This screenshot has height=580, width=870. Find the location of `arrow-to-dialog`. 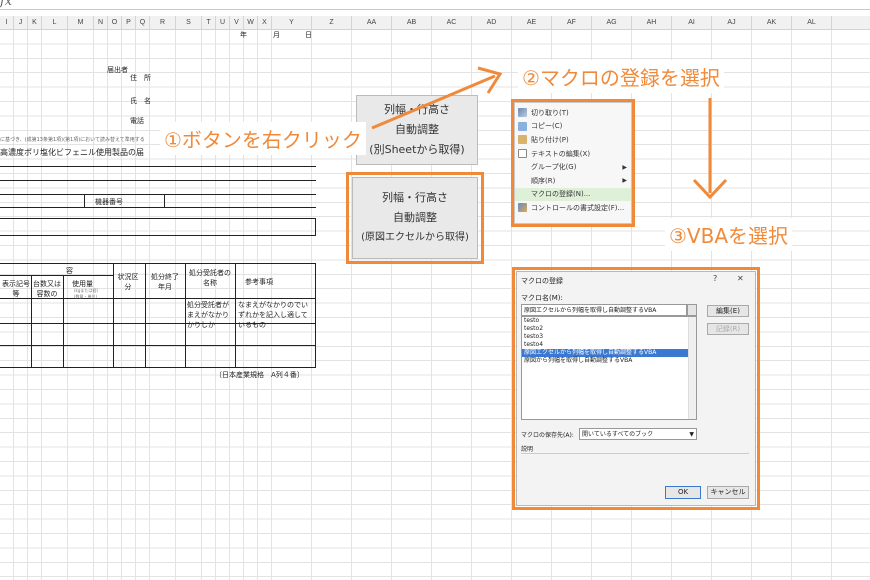

arrow-to-dialog is located at coordinates (710, 149).